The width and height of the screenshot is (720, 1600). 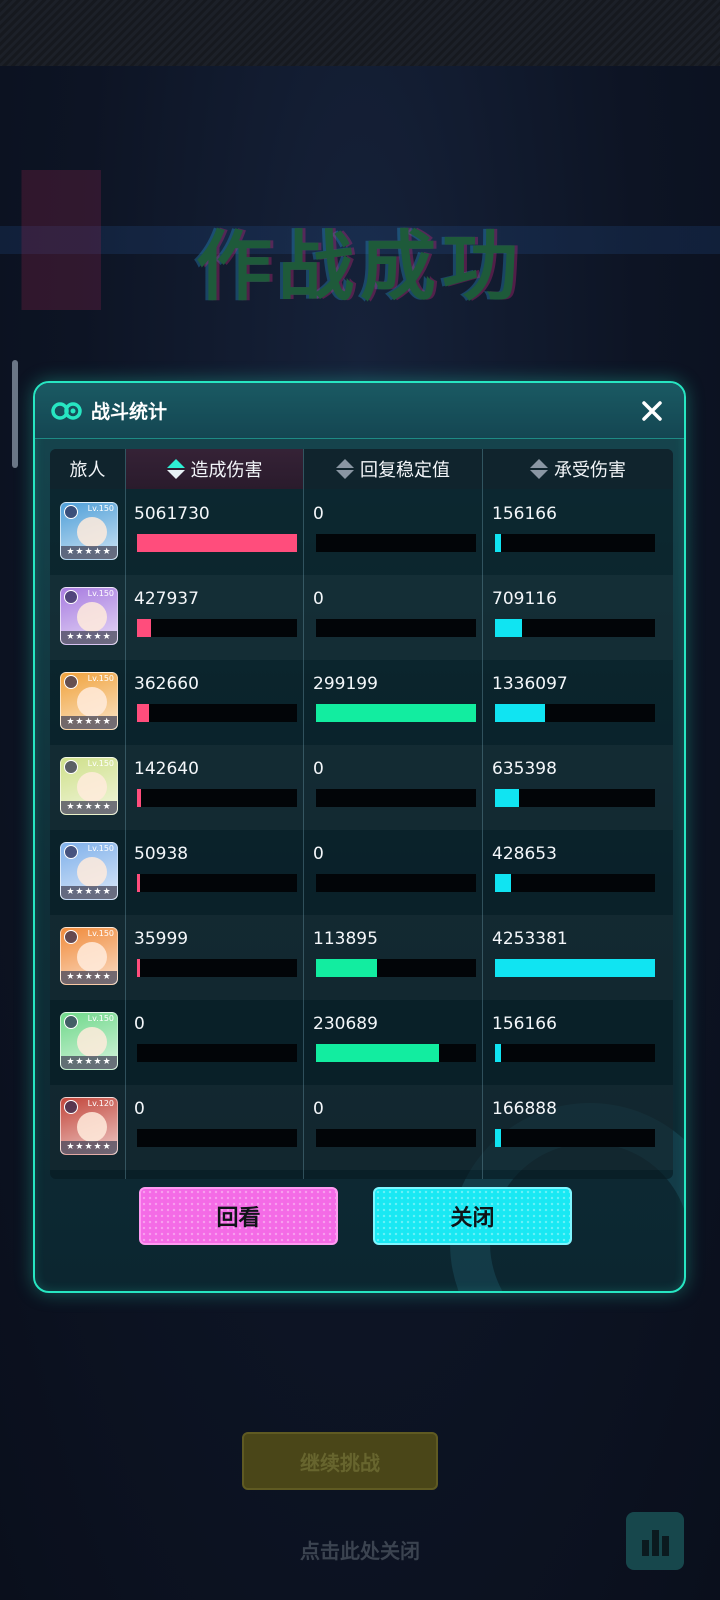 What do you see at coordinates (361, 702) in the screenshot?
I see `table-row: Lv.150 ★★★★★ 362660 299199 1336097` at bounding box center [361, 702].